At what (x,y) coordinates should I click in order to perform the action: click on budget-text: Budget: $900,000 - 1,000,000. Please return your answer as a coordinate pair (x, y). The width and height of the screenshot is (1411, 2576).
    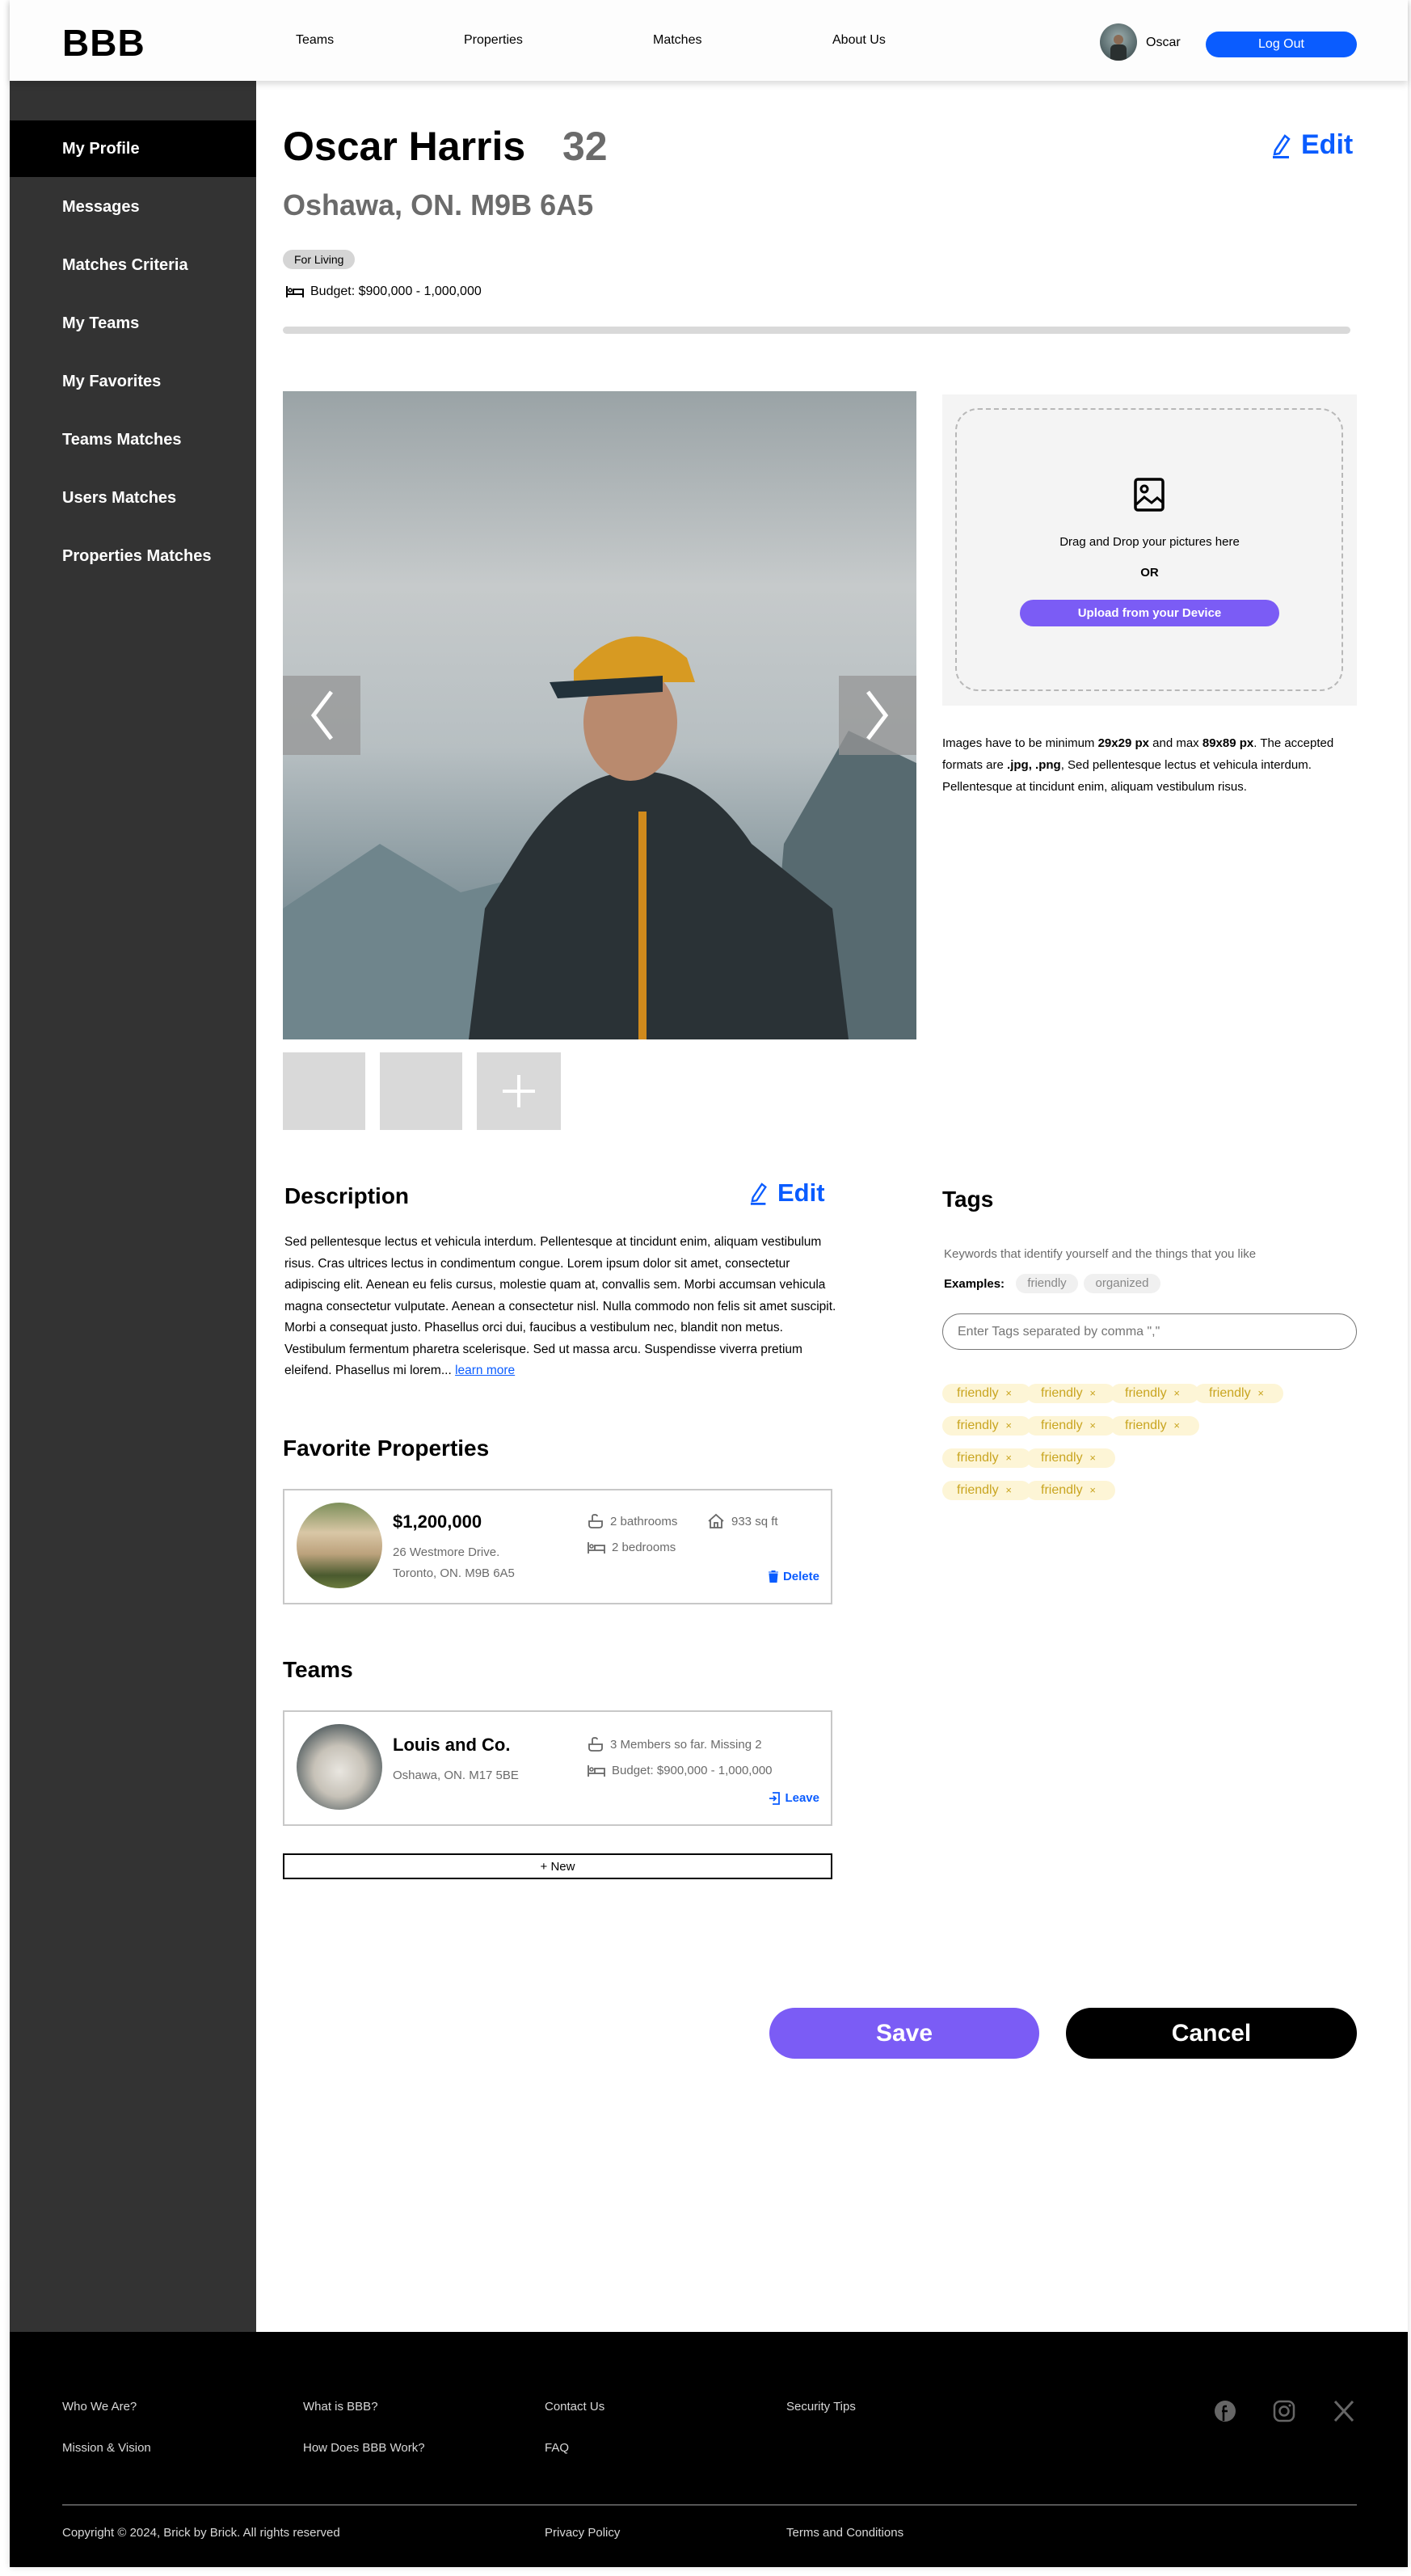
    Looking at the image, I should click on (396, 291).